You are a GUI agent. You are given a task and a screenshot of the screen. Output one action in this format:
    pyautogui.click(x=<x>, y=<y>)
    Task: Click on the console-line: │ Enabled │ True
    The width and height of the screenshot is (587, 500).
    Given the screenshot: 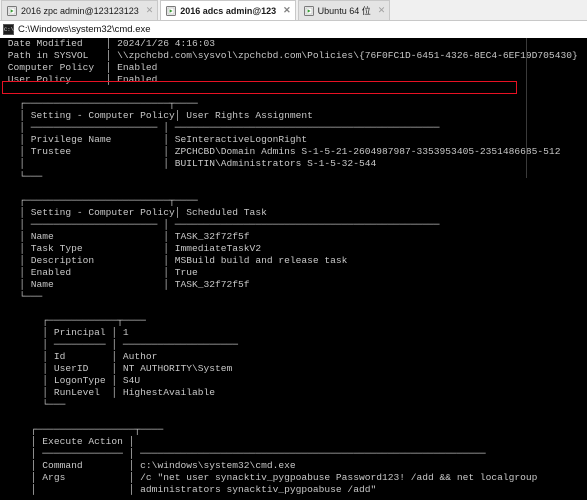 What is the action you would take?
    pyautogui.click(x=100, y=272)
    